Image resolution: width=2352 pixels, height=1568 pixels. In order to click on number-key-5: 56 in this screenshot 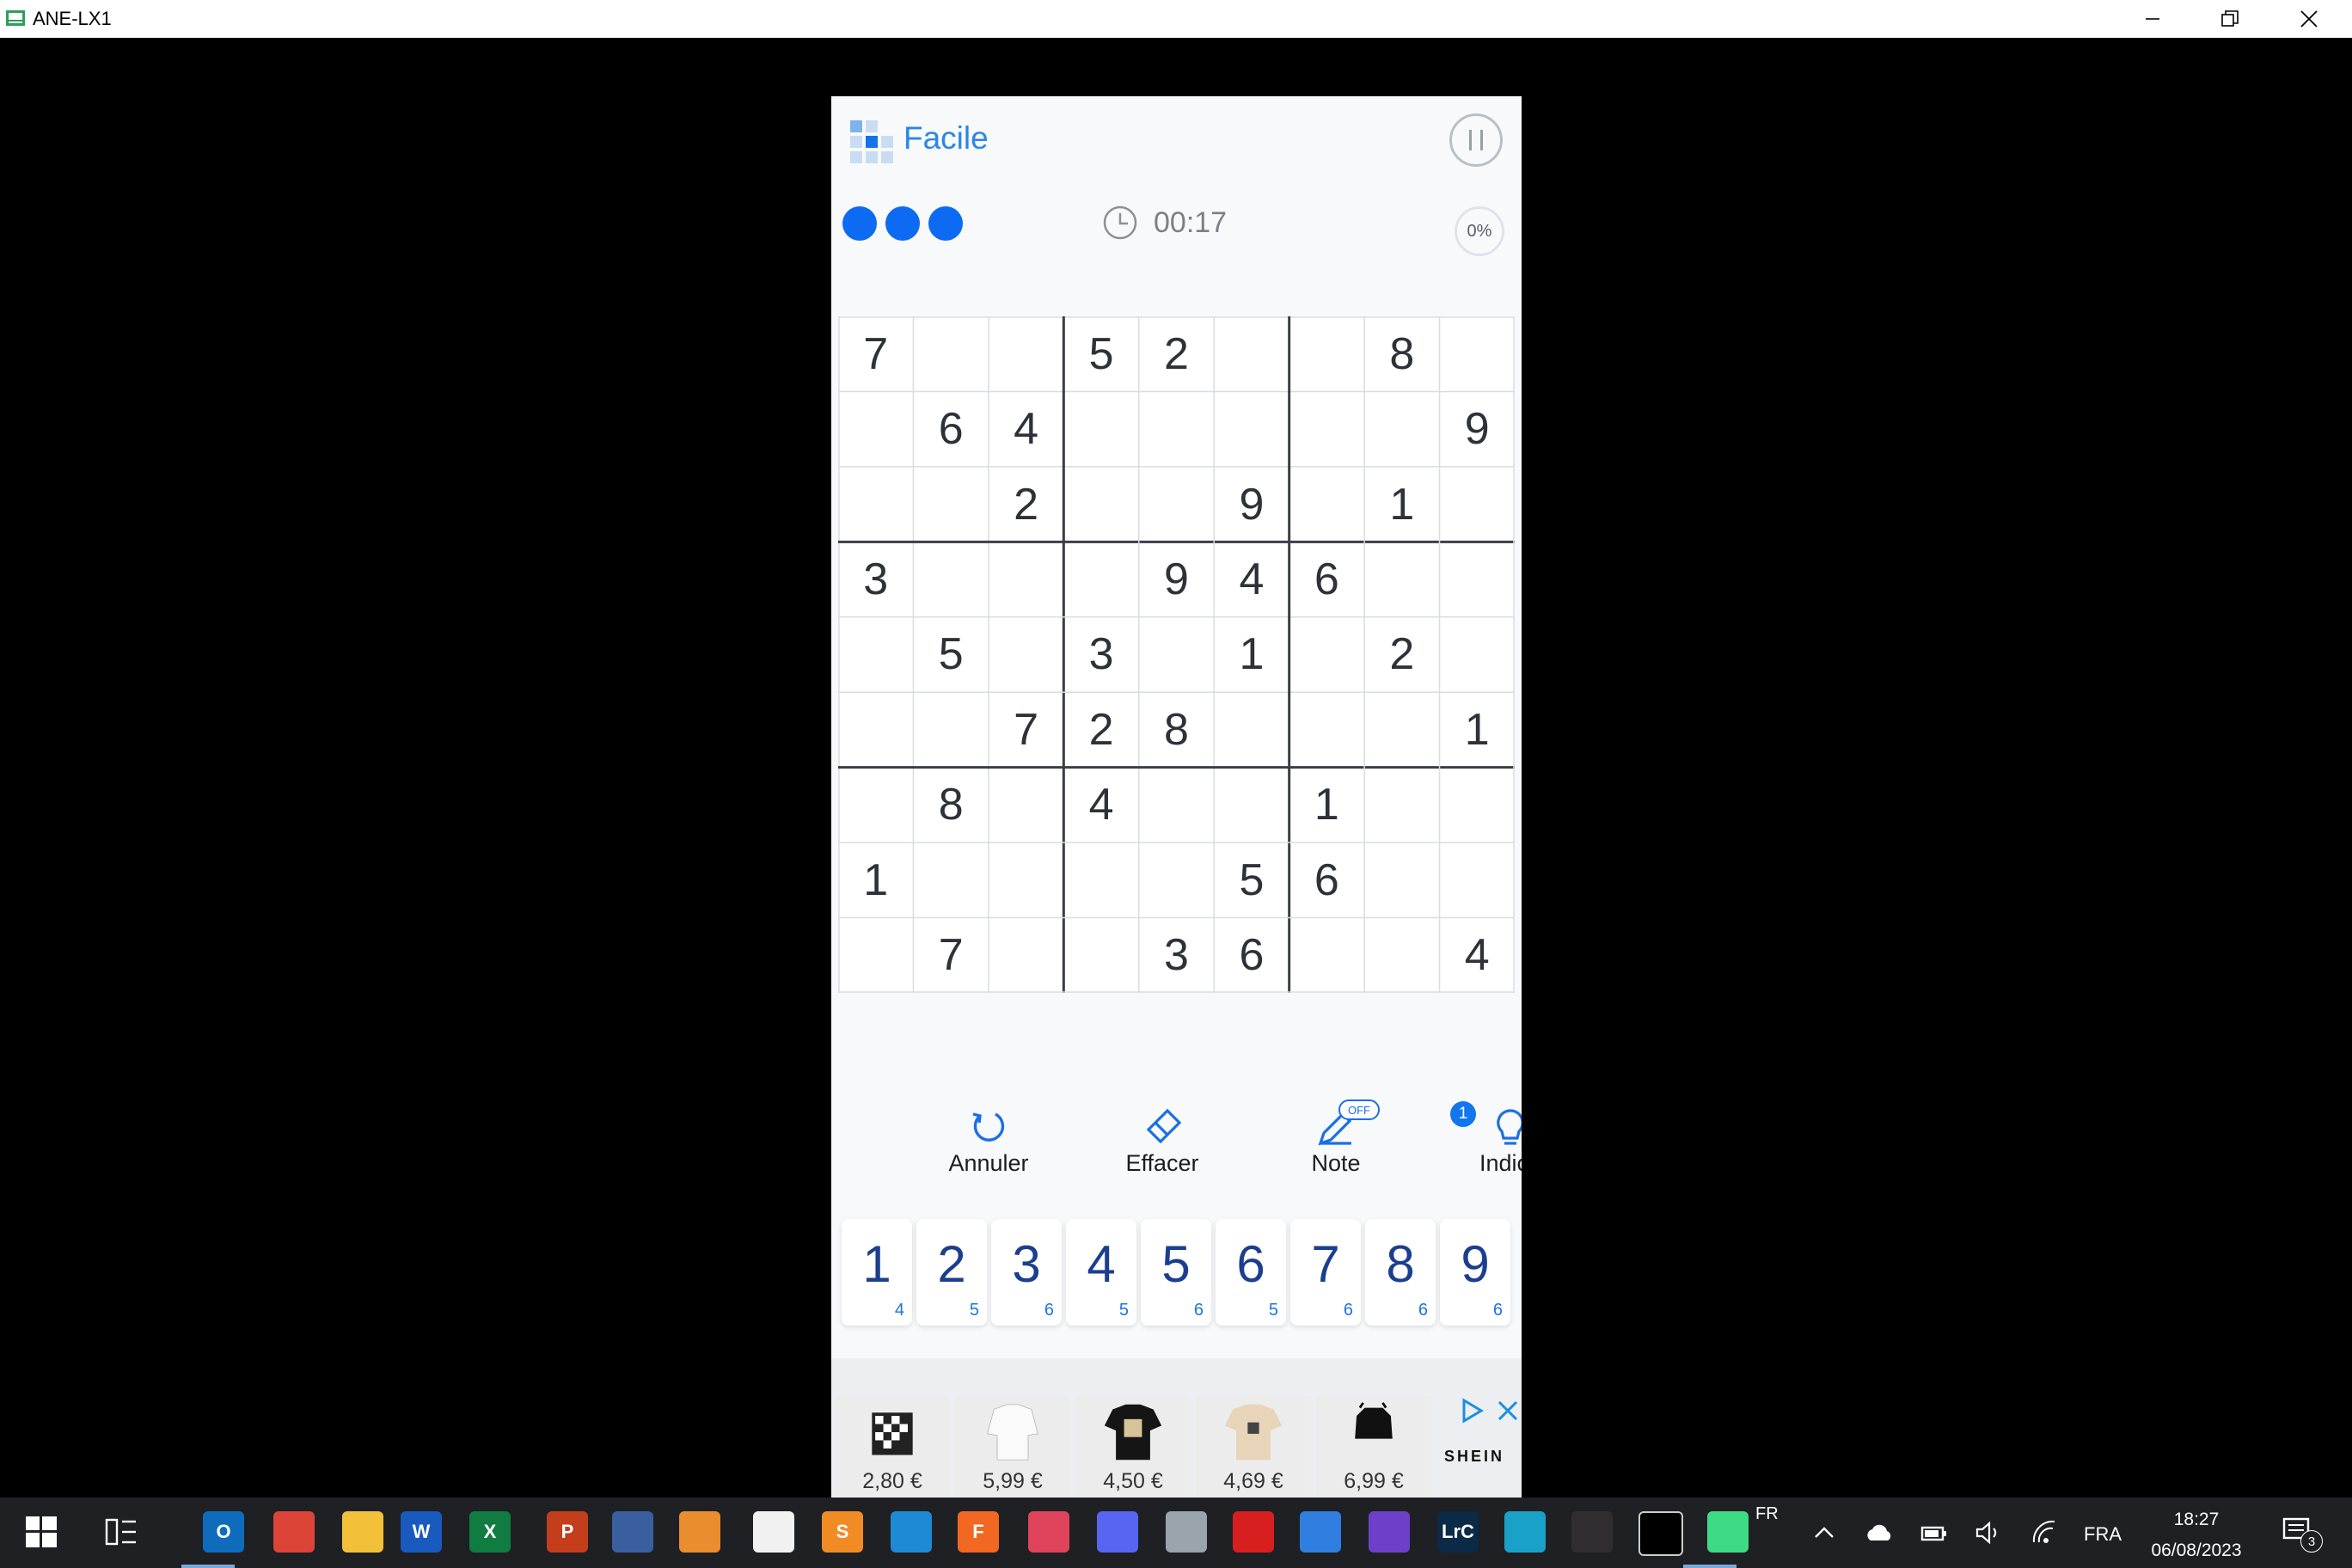, I will do `click(1176, 1272)`.